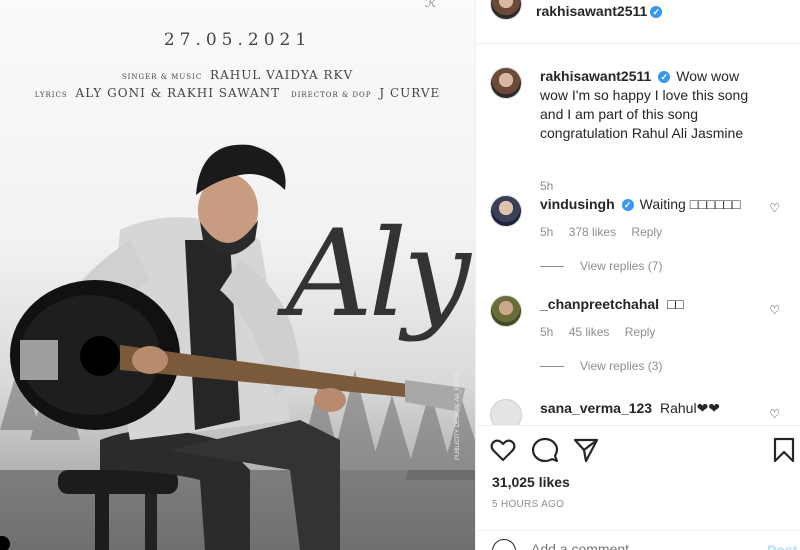  What do you see at coordinates (378, 274) in the screenshot?
I see `poster-script-title: Aly` at bounding box center [378, 274].